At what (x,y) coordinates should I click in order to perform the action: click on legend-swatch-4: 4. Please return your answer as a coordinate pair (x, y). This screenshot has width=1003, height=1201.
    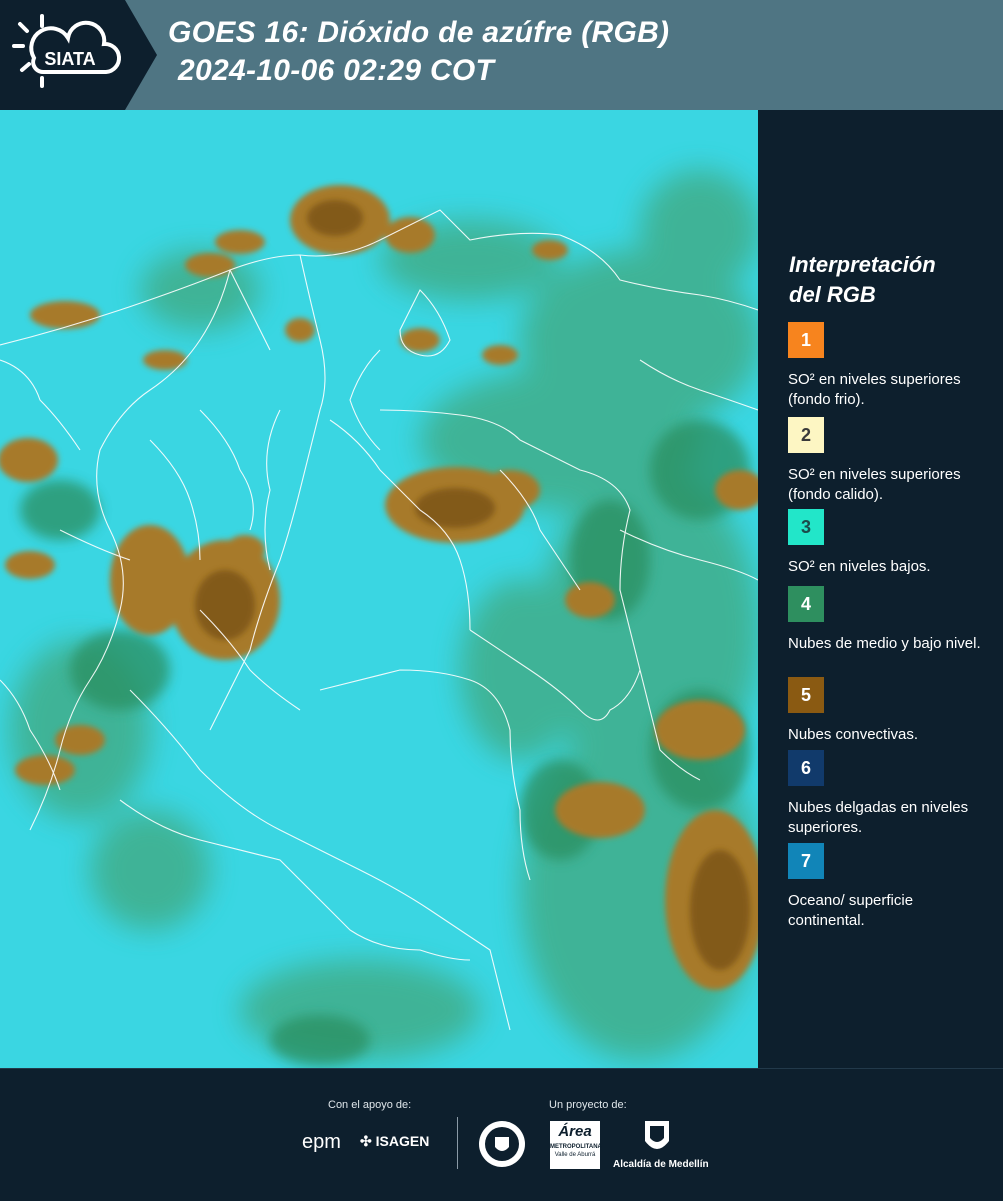
    Looking at the image, I should click on (806, 604).